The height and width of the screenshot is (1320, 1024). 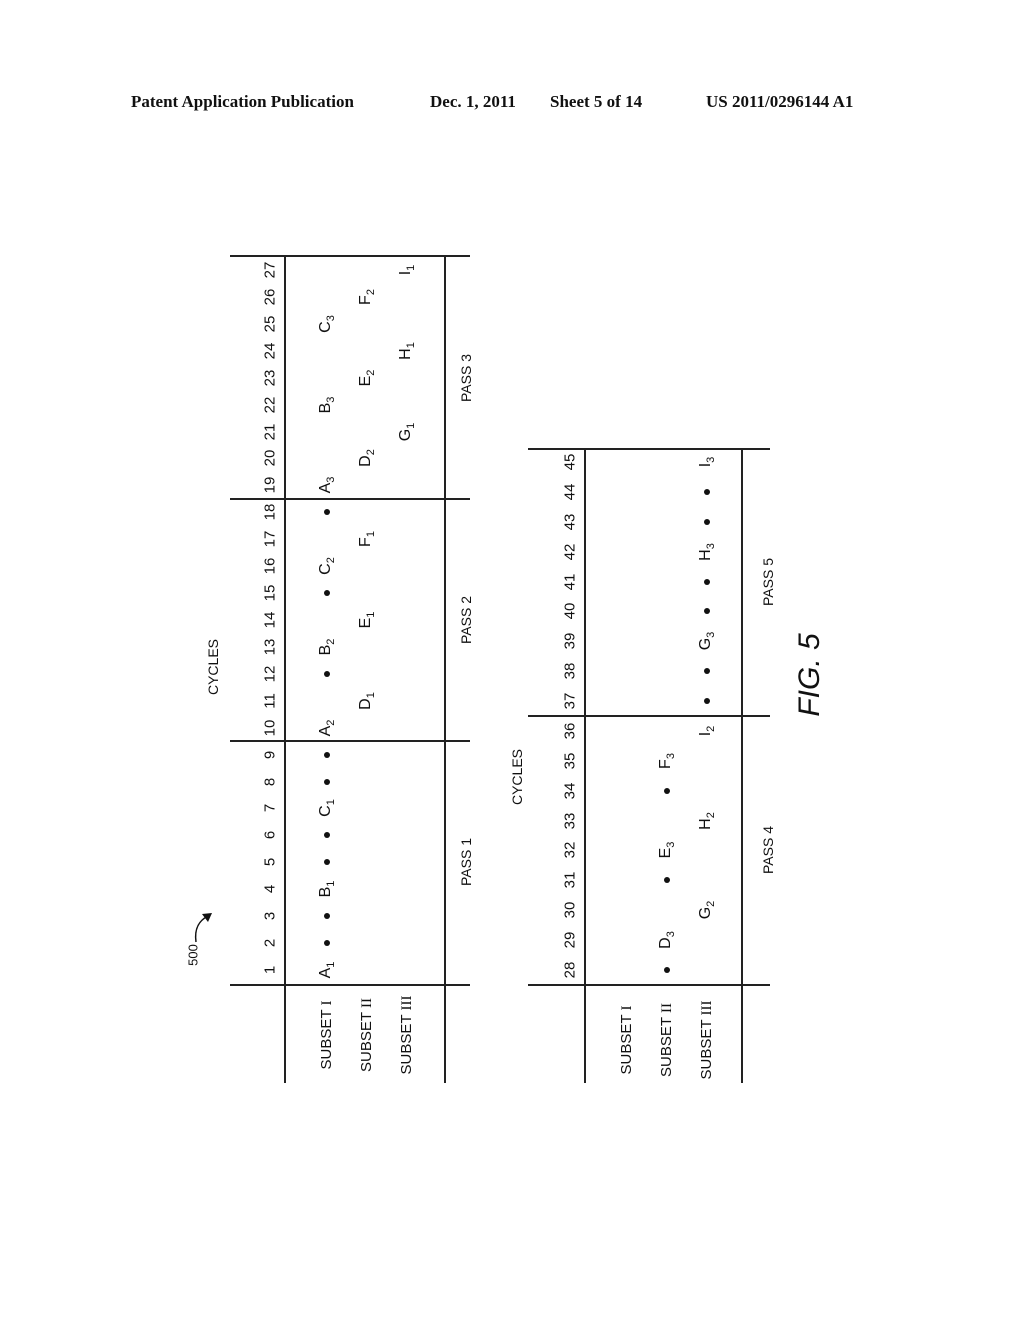 I want to click on reference-numeral: 500, so click(x=193, y=955).